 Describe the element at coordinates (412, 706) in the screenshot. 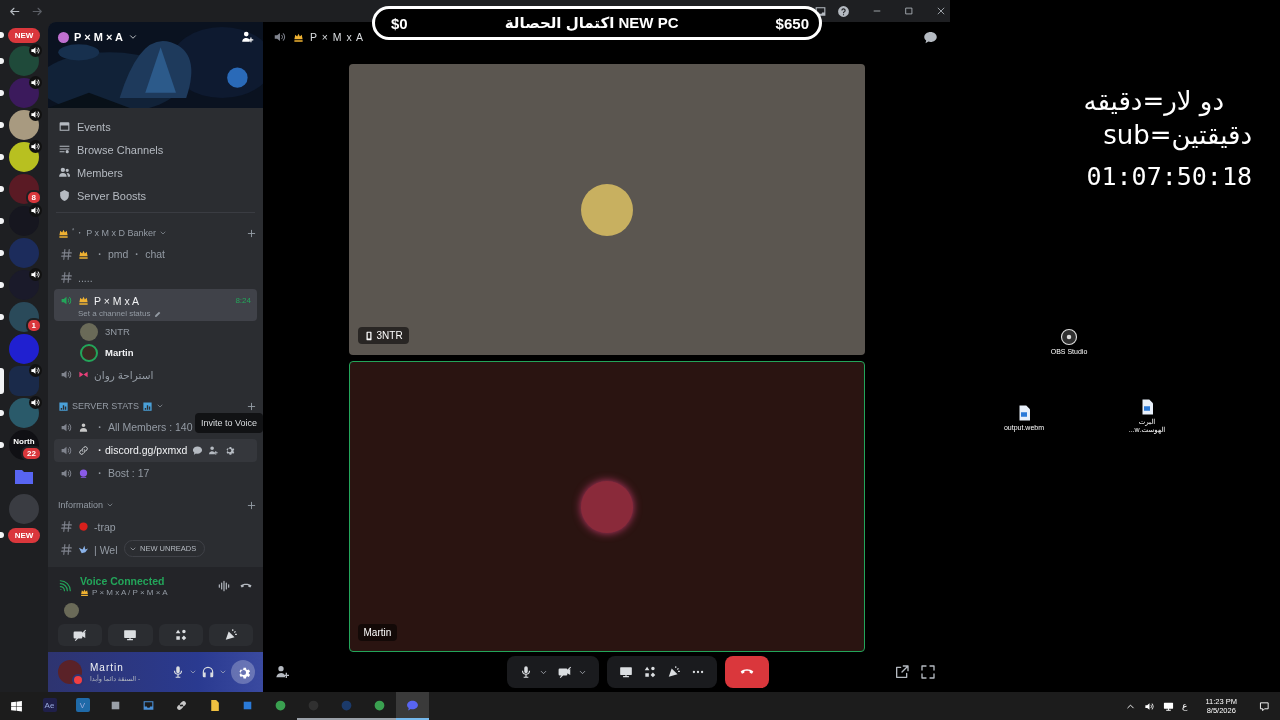

I see `taskbar-app` at that location.